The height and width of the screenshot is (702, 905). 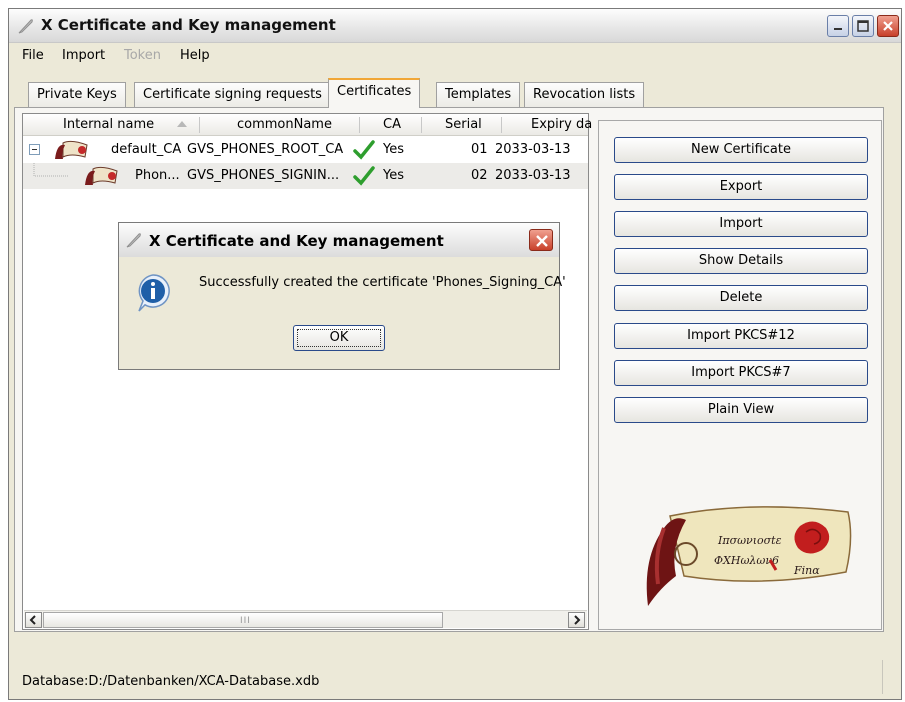 I want to click on new-certificate-button: New Certificate, so click(x=741, y=150).